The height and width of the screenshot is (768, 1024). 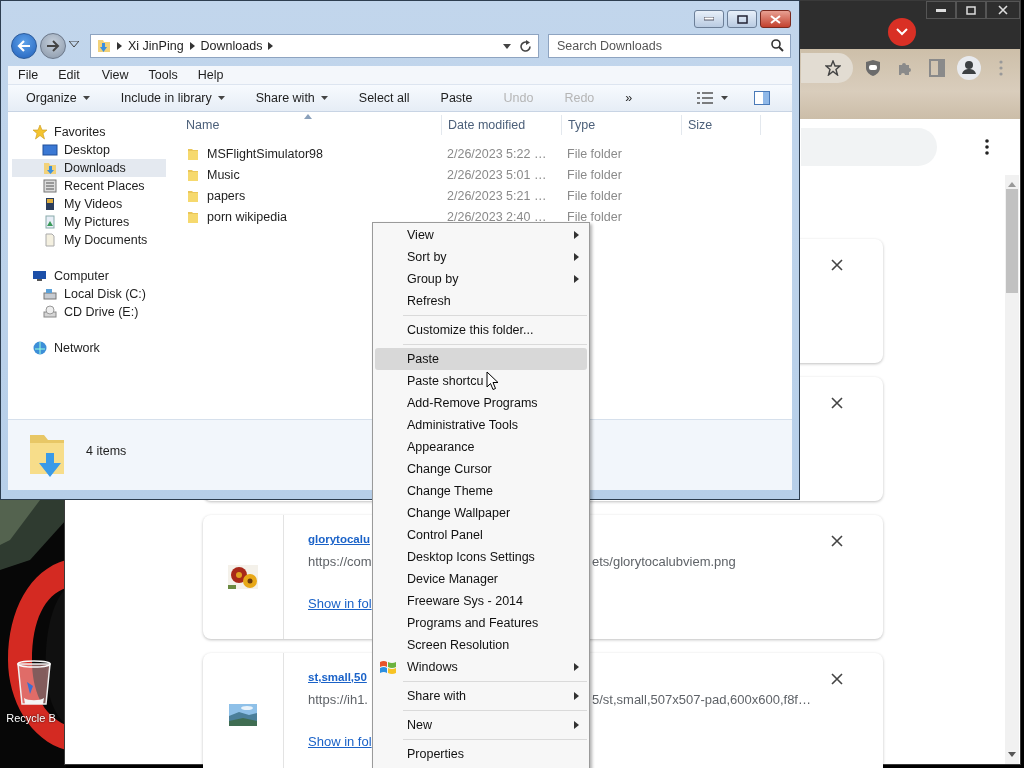 I want to click on toolbar-button: Include in library, so click(x=172, y=98).